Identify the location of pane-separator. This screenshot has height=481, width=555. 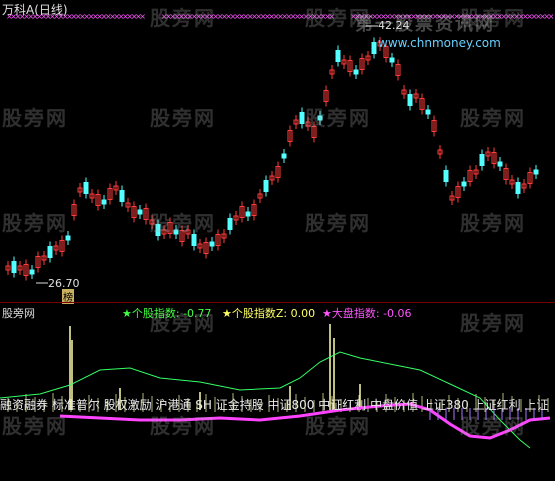
(277, 302).